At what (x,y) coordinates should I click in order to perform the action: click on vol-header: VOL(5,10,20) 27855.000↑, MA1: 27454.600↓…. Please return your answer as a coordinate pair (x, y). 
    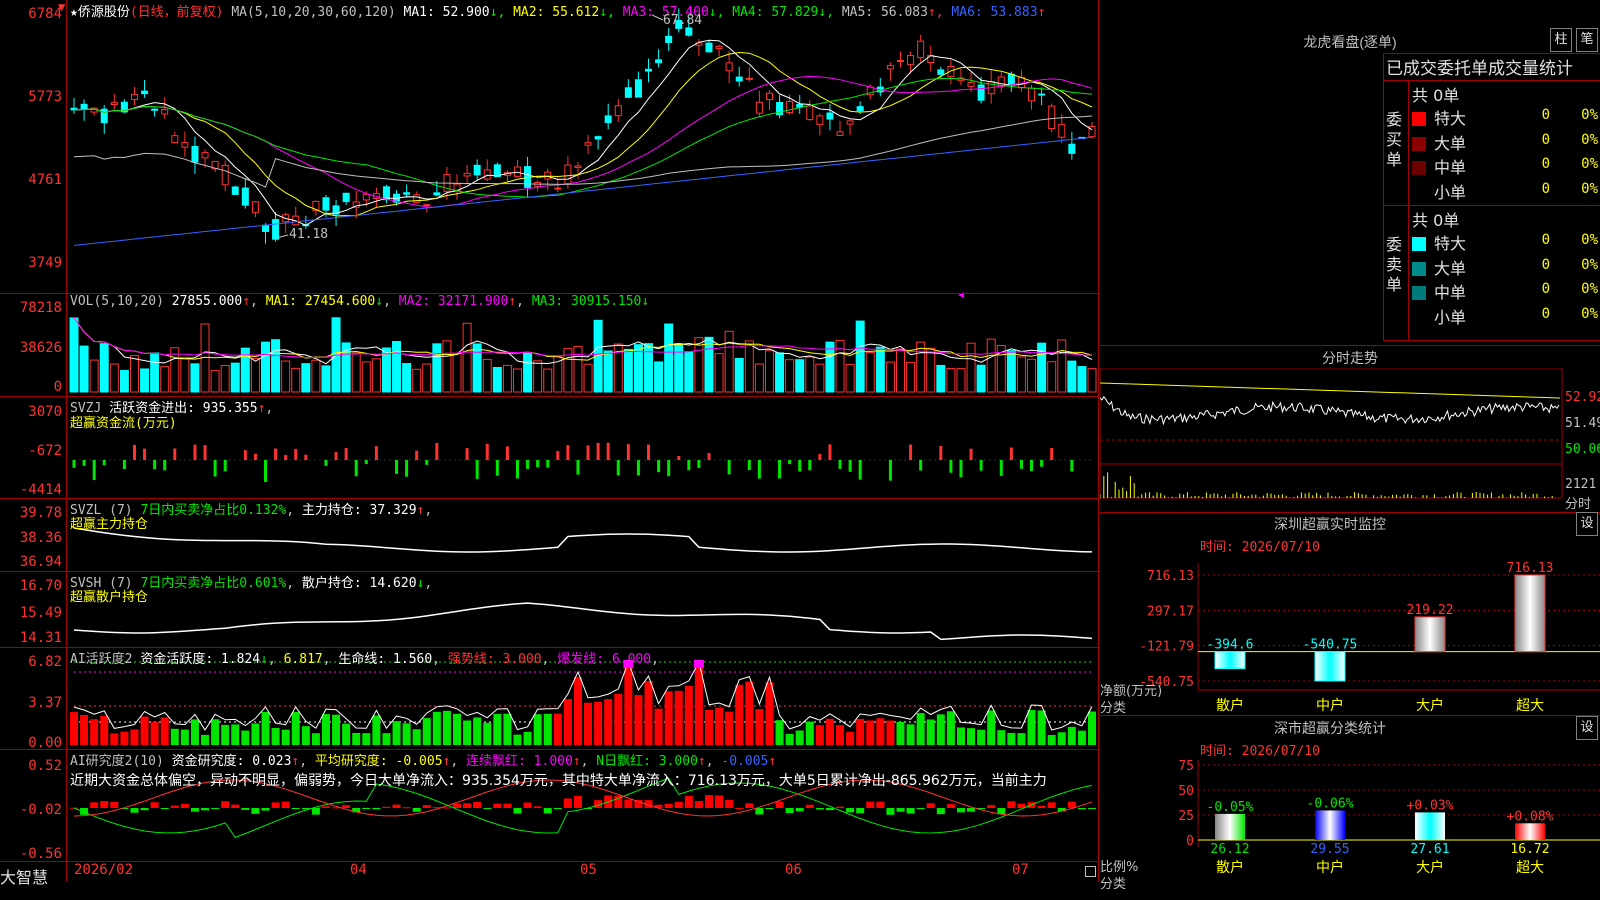
    Looking at the image, I should click on (360, 301).